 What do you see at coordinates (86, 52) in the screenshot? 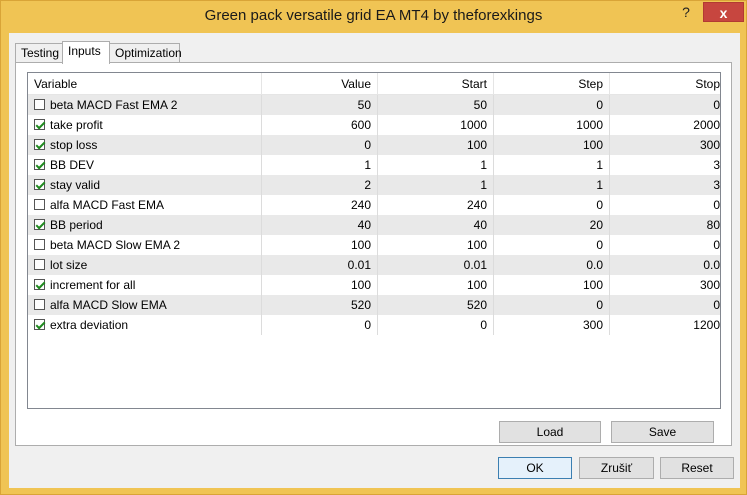
I see `tab-inputs: Inputs` at bounding box center [86, 52].